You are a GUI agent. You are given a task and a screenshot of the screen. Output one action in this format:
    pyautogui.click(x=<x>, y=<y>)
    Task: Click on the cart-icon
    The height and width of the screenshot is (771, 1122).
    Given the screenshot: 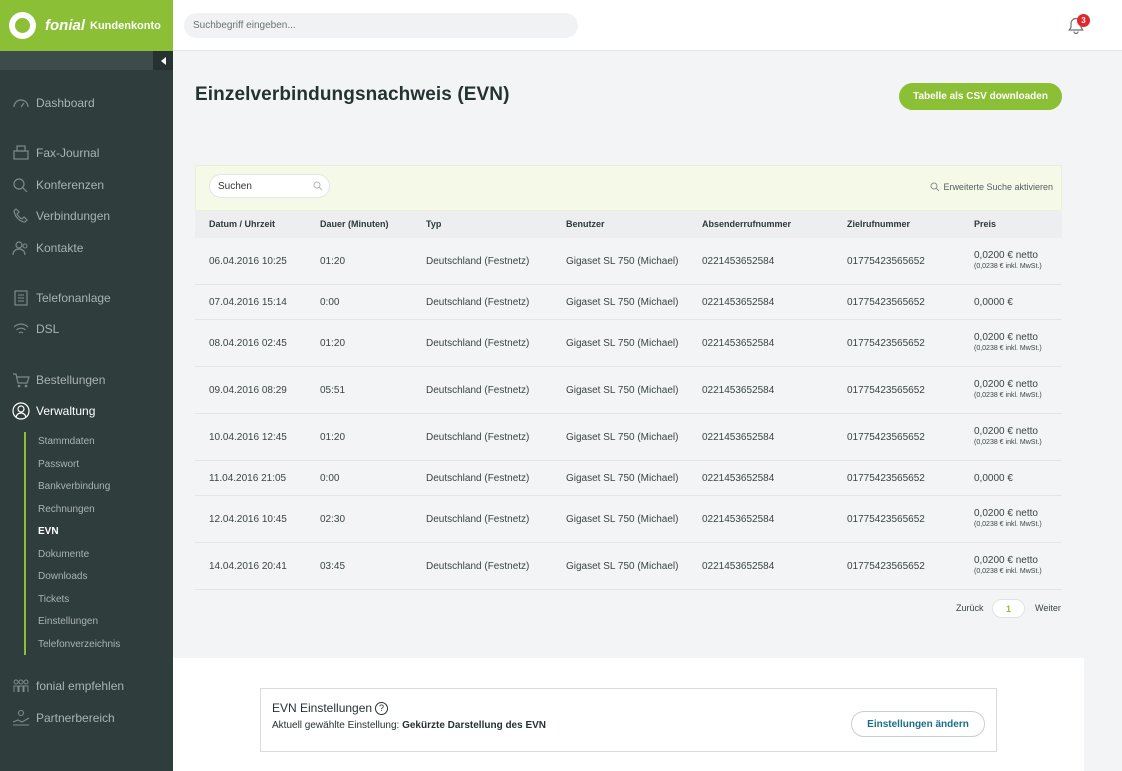 What is the action you would take?
    pyautogui.click(x=21, y=380)
    